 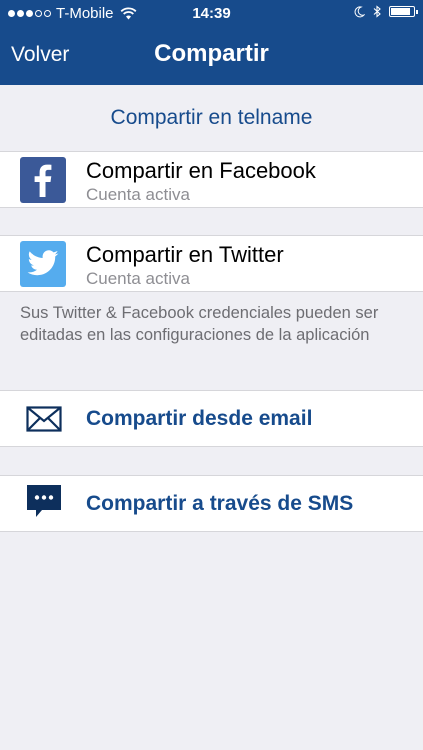 What do you see at coordinates (44, 419) in the screenshot?
I see `envelope-icon` at bounding box center [44, 419].